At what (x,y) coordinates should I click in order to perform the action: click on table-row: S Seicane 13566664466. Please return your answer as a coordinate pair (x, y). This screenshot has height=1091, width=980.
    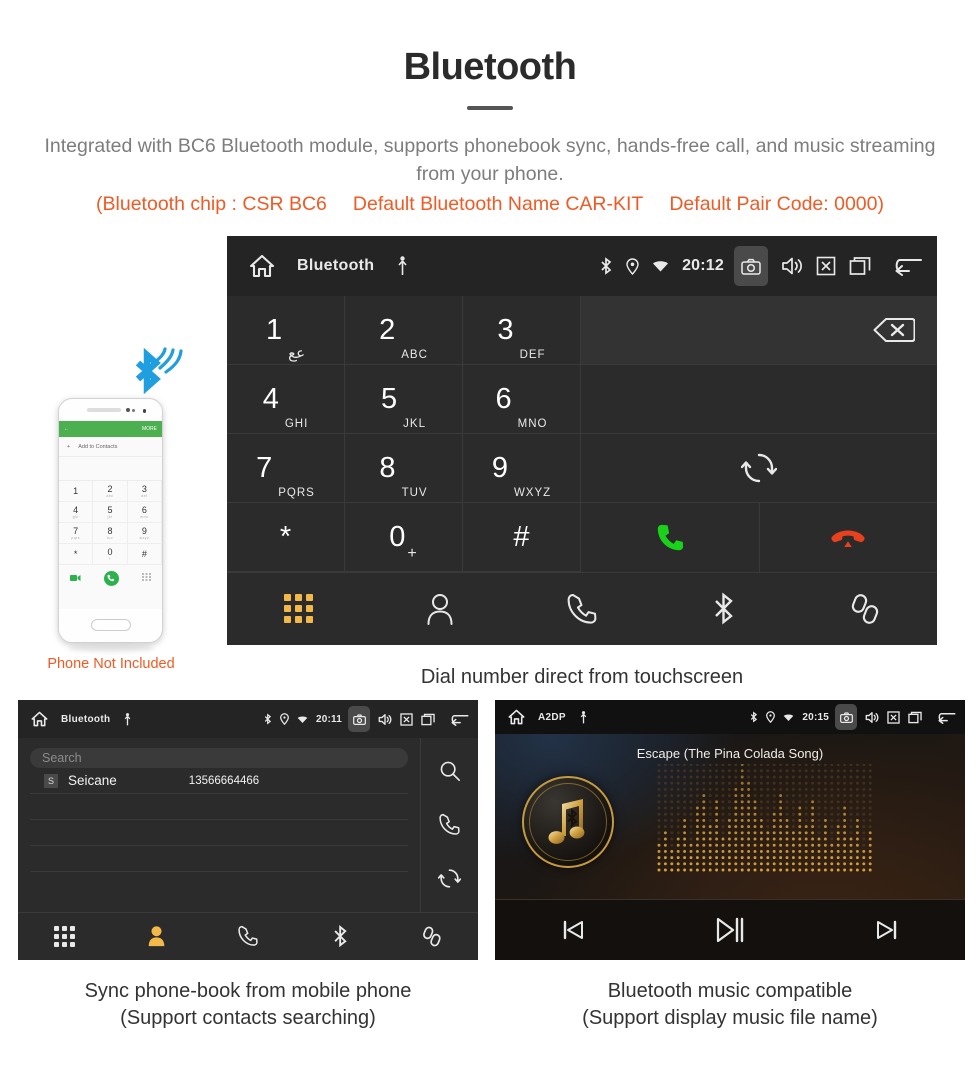
    Looking at the image, I should click on (219, 781).